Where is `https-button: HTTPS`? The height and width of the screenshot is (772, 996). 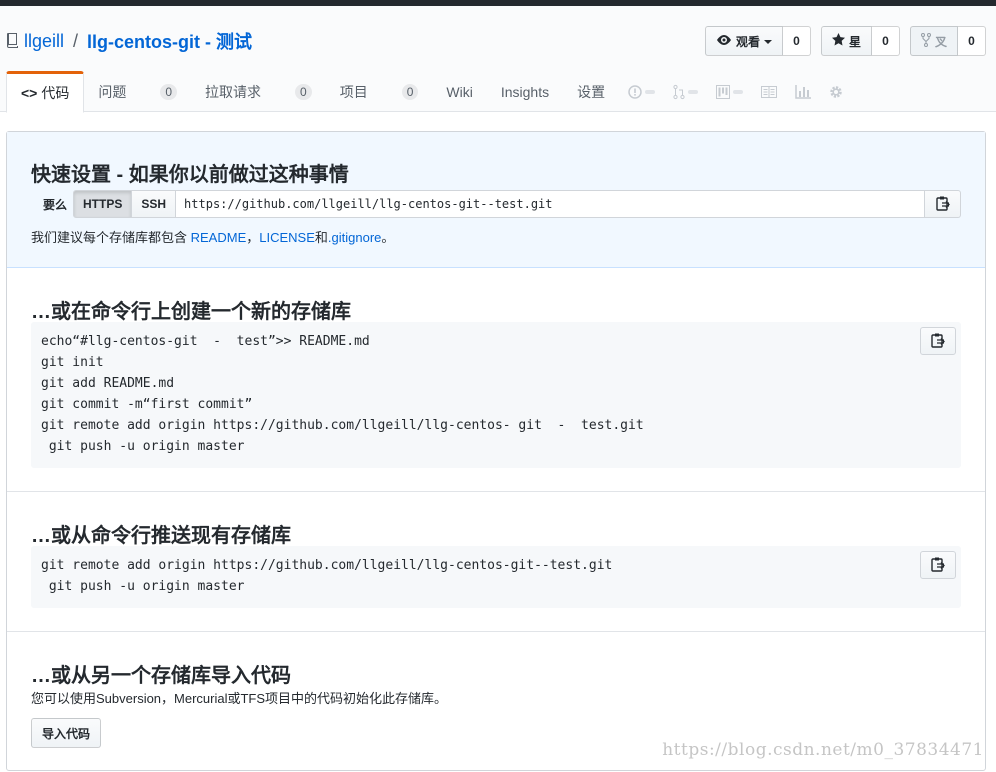 https-button: HTTPS is located at coordinates (103, 204).